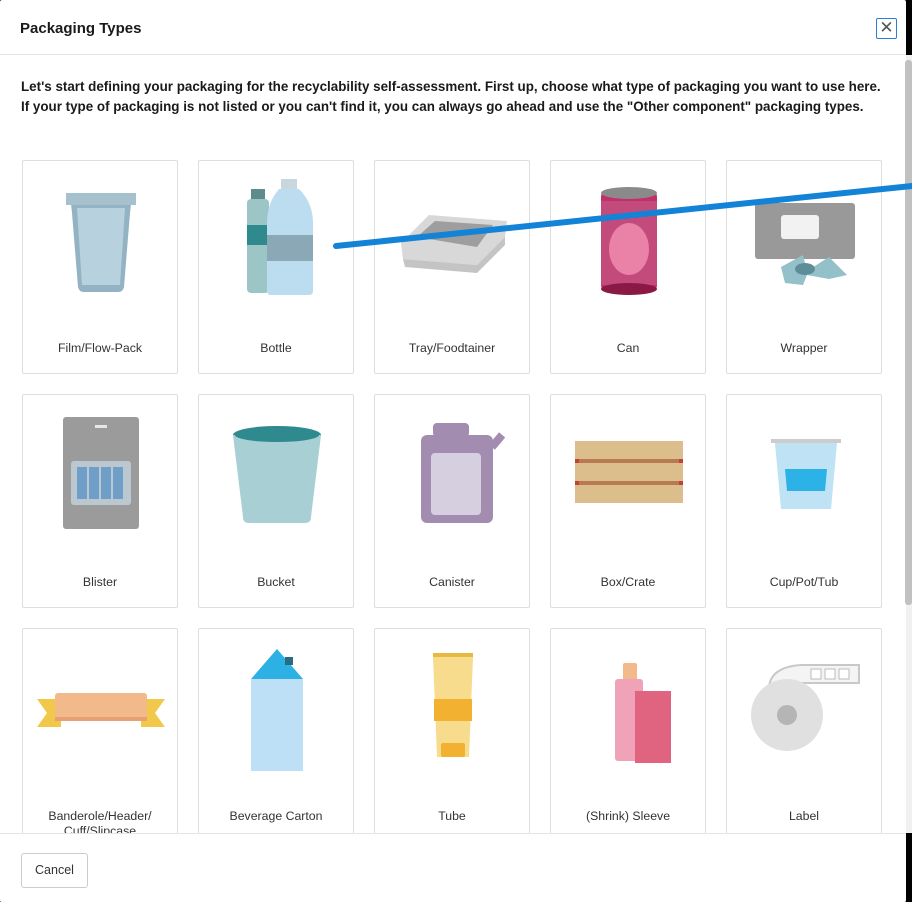  What do you see at coordinates (804, 582) in the screenshot?
I see `packaging-card-label: Cup/Pot/Tub` at bounding box center [804, 582].